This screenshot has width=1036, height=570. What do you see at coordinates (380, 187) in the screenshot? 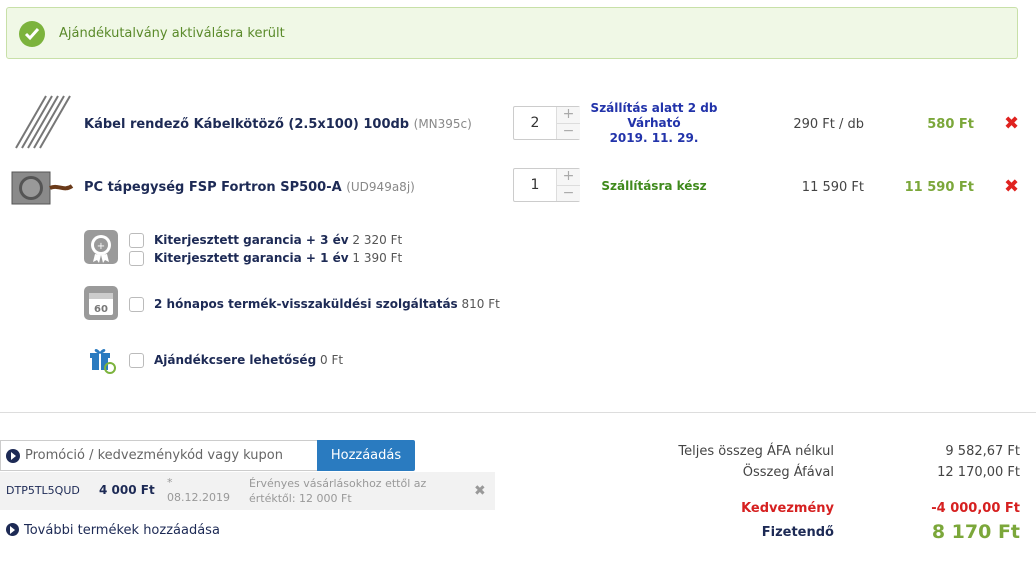
I see `product-code: (UD949a8j)` at bounding box center [380, 187].